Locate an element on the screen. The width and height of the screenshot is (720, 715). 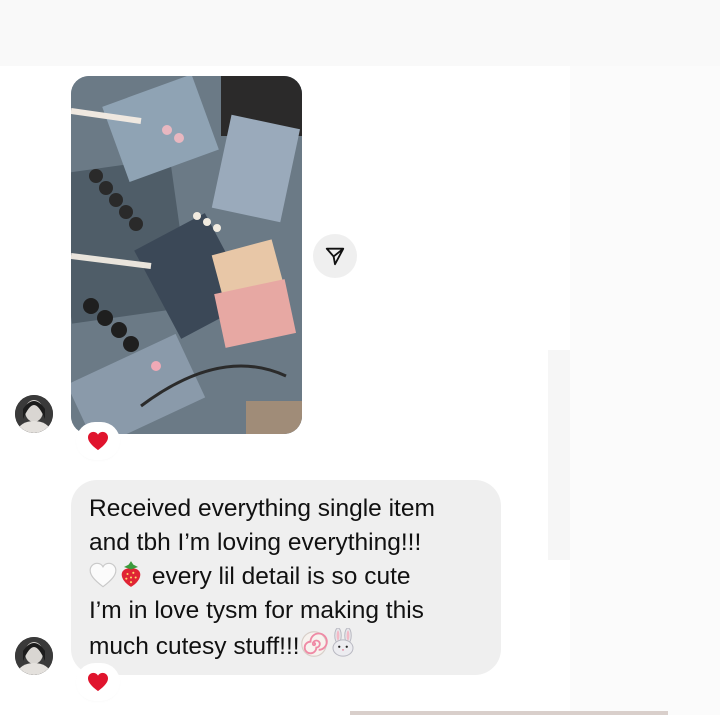
message-reaction is located at coordinates (98, 682).